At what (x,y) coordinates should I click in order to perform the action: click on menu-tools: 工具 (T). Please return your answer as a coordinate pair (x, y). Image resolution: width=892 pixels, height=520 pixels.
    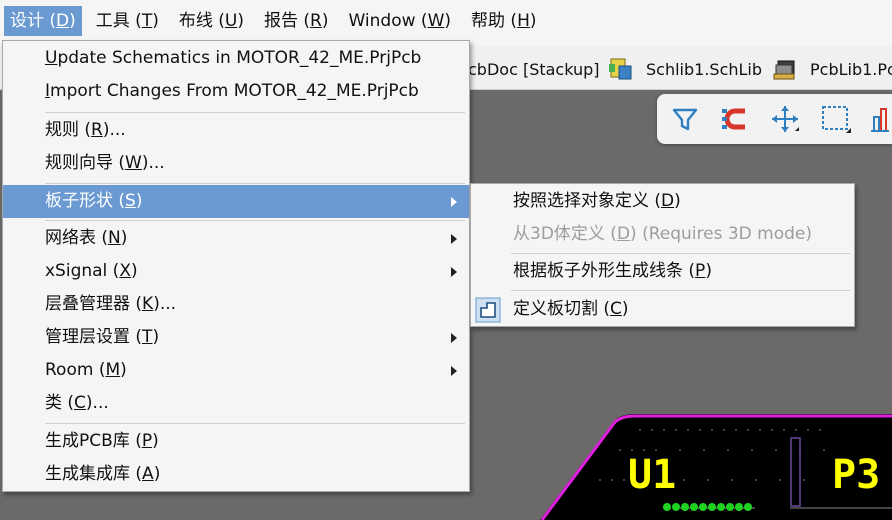
    Looking at the image, I should click on (127, 21).